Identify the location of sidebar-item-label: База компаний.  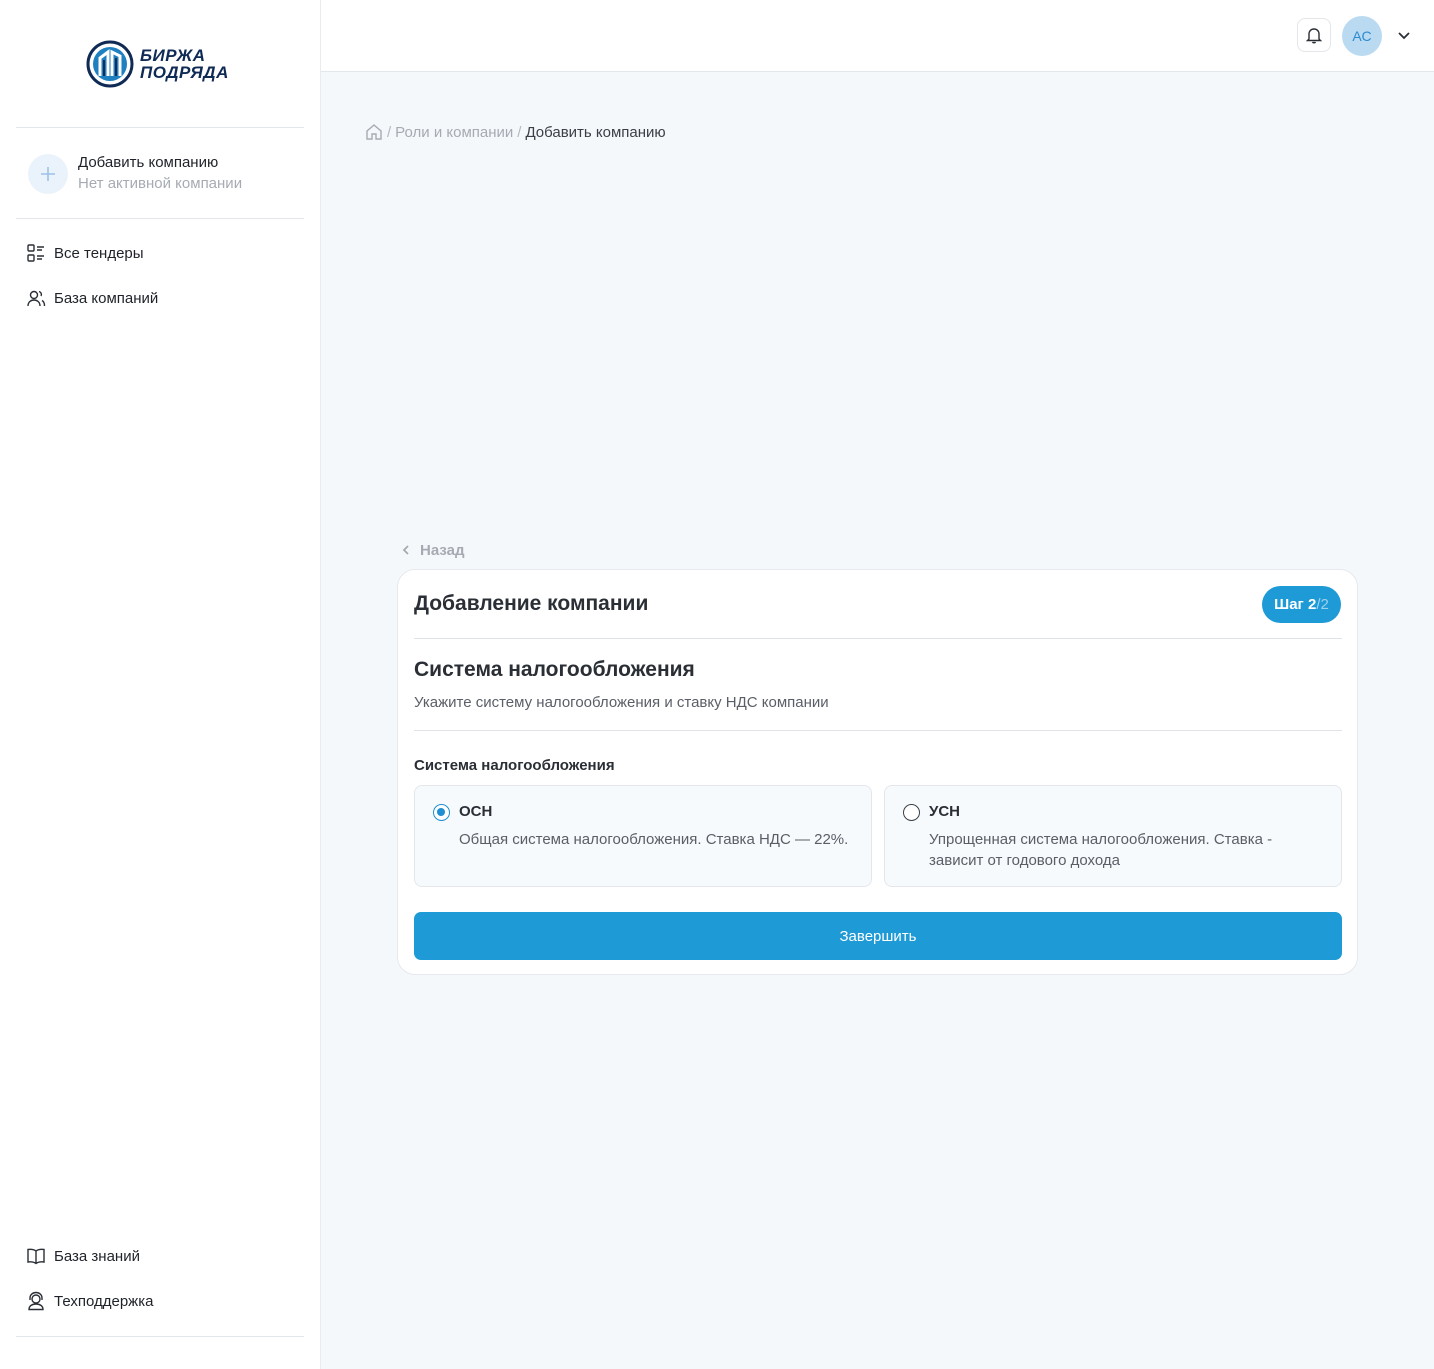
(106, 298).